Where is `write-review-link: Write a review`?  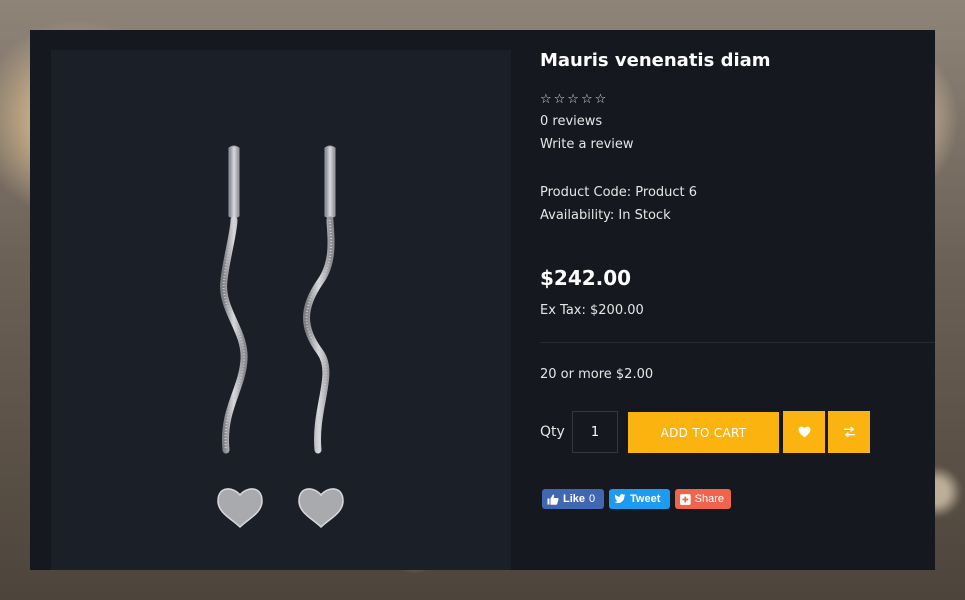
write-review-link: Write a review is located at coordinates (587, 144).